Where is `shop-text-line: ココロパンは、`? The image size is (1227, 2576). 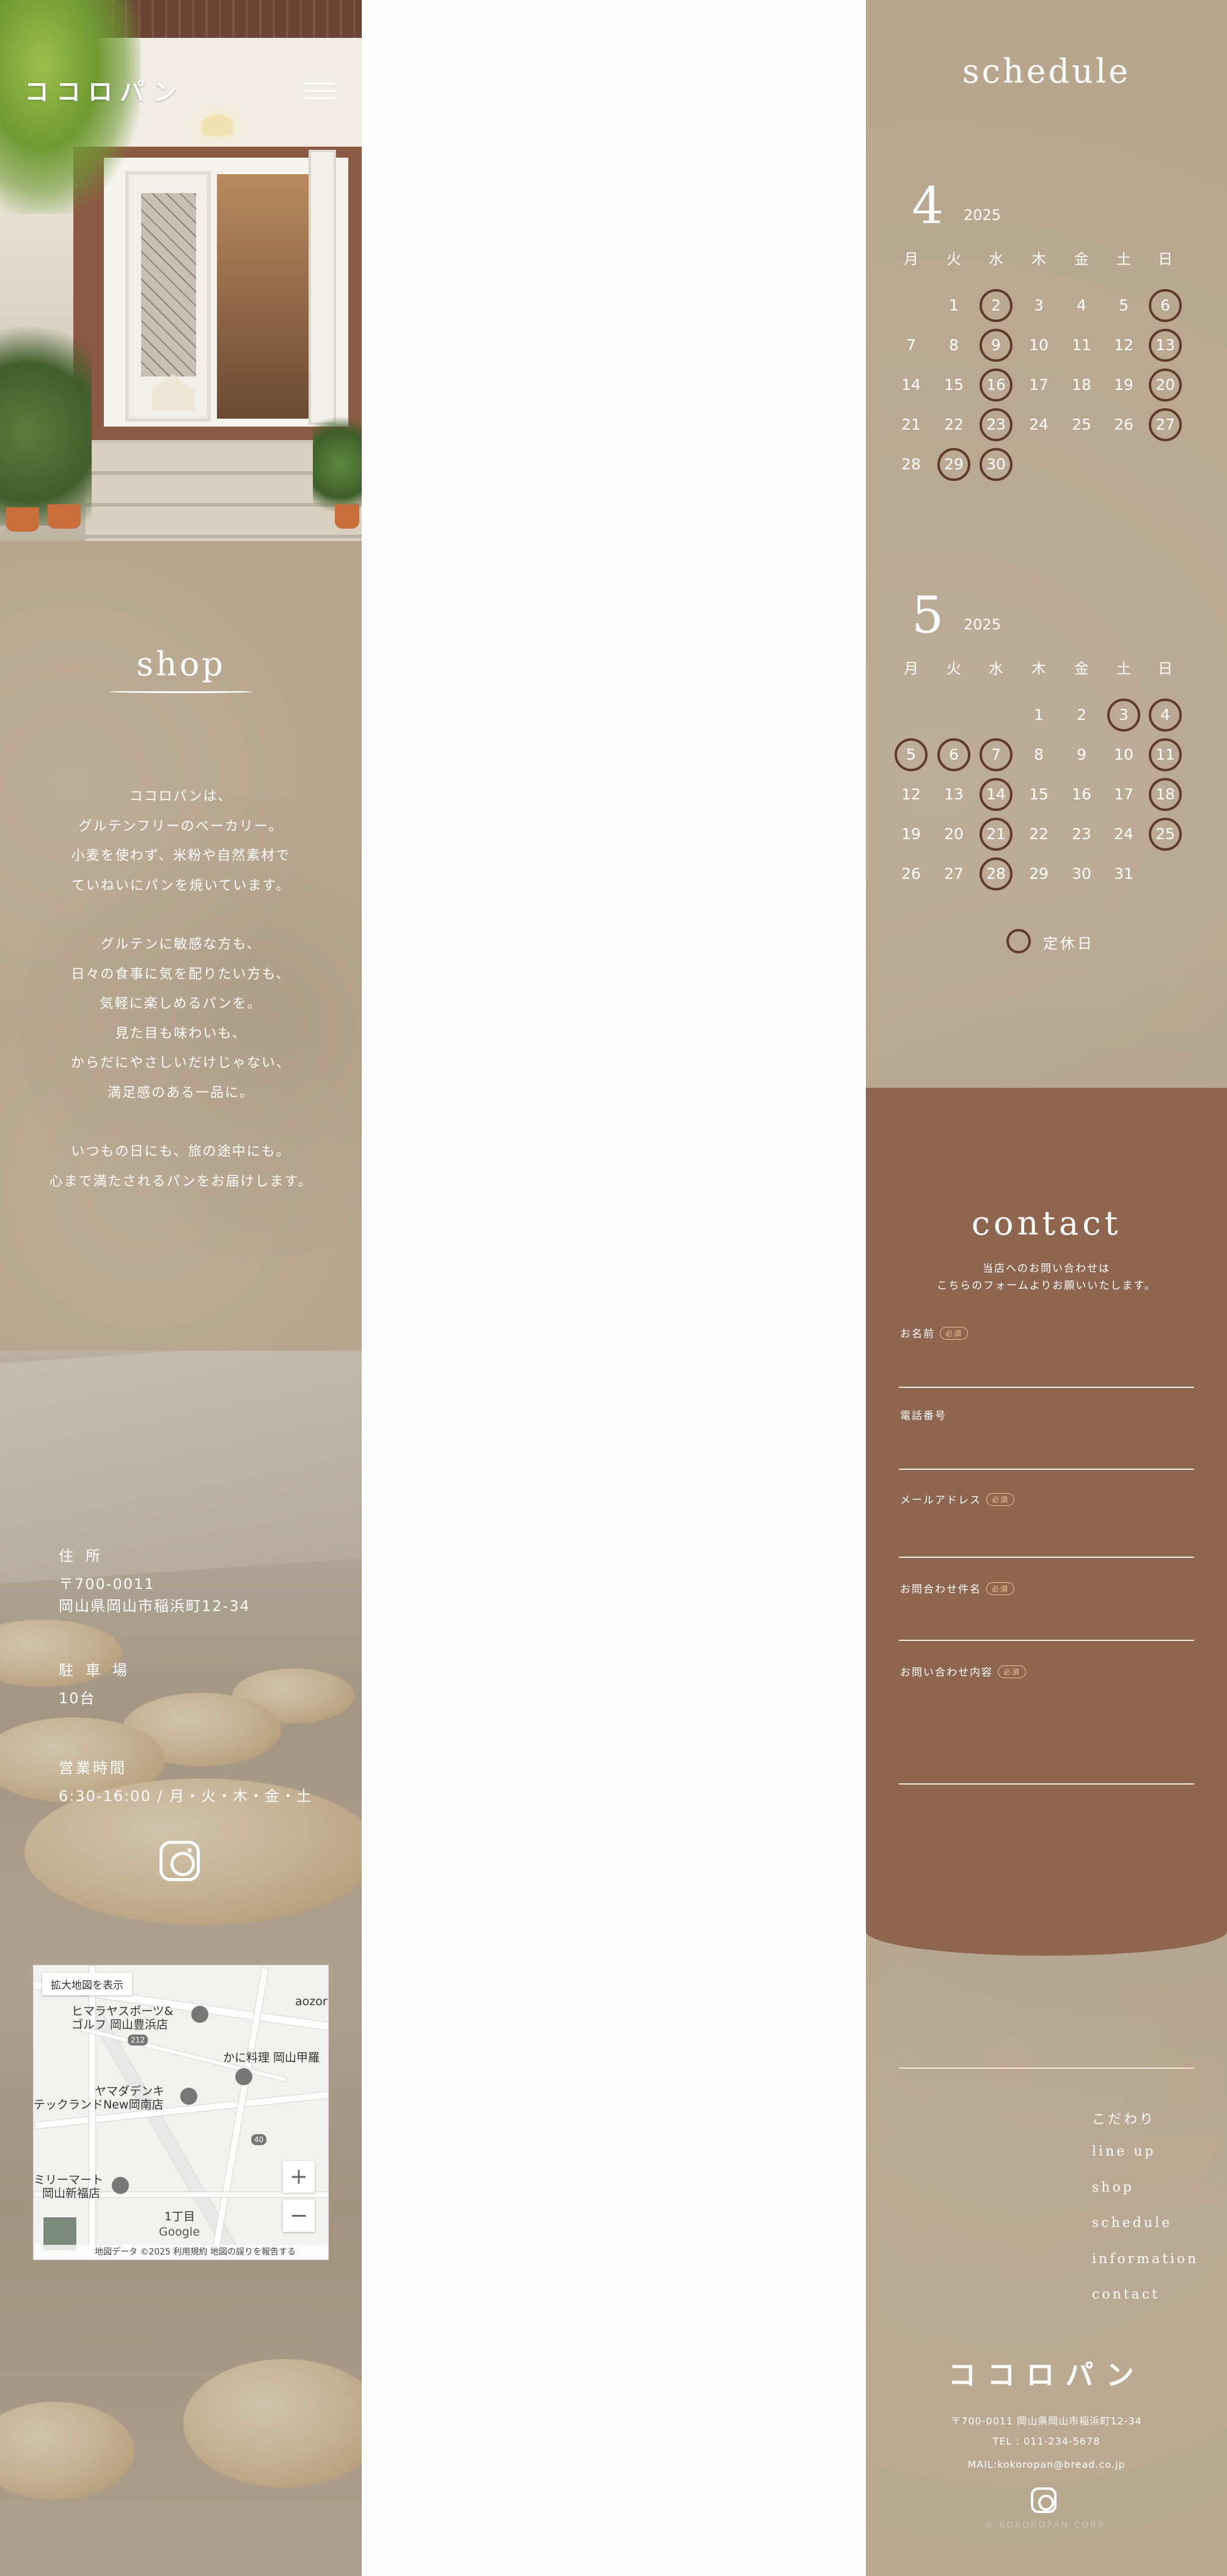
shop-text-line: ココロパンは、 is located at coordinates (181, 796).